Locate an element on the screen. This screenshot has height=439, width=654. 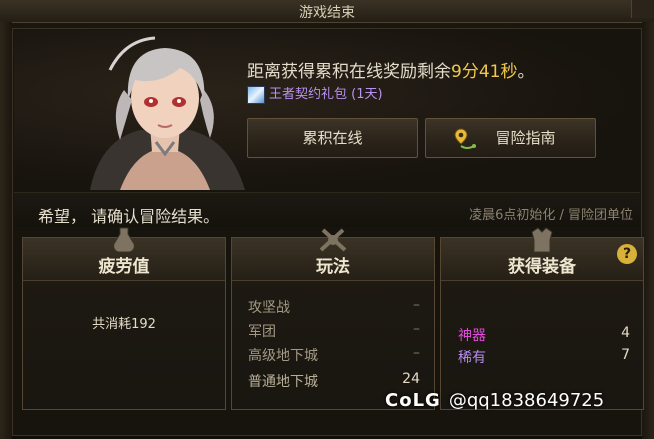
play-row-label: 军团 is located at coordinates (262, 332).